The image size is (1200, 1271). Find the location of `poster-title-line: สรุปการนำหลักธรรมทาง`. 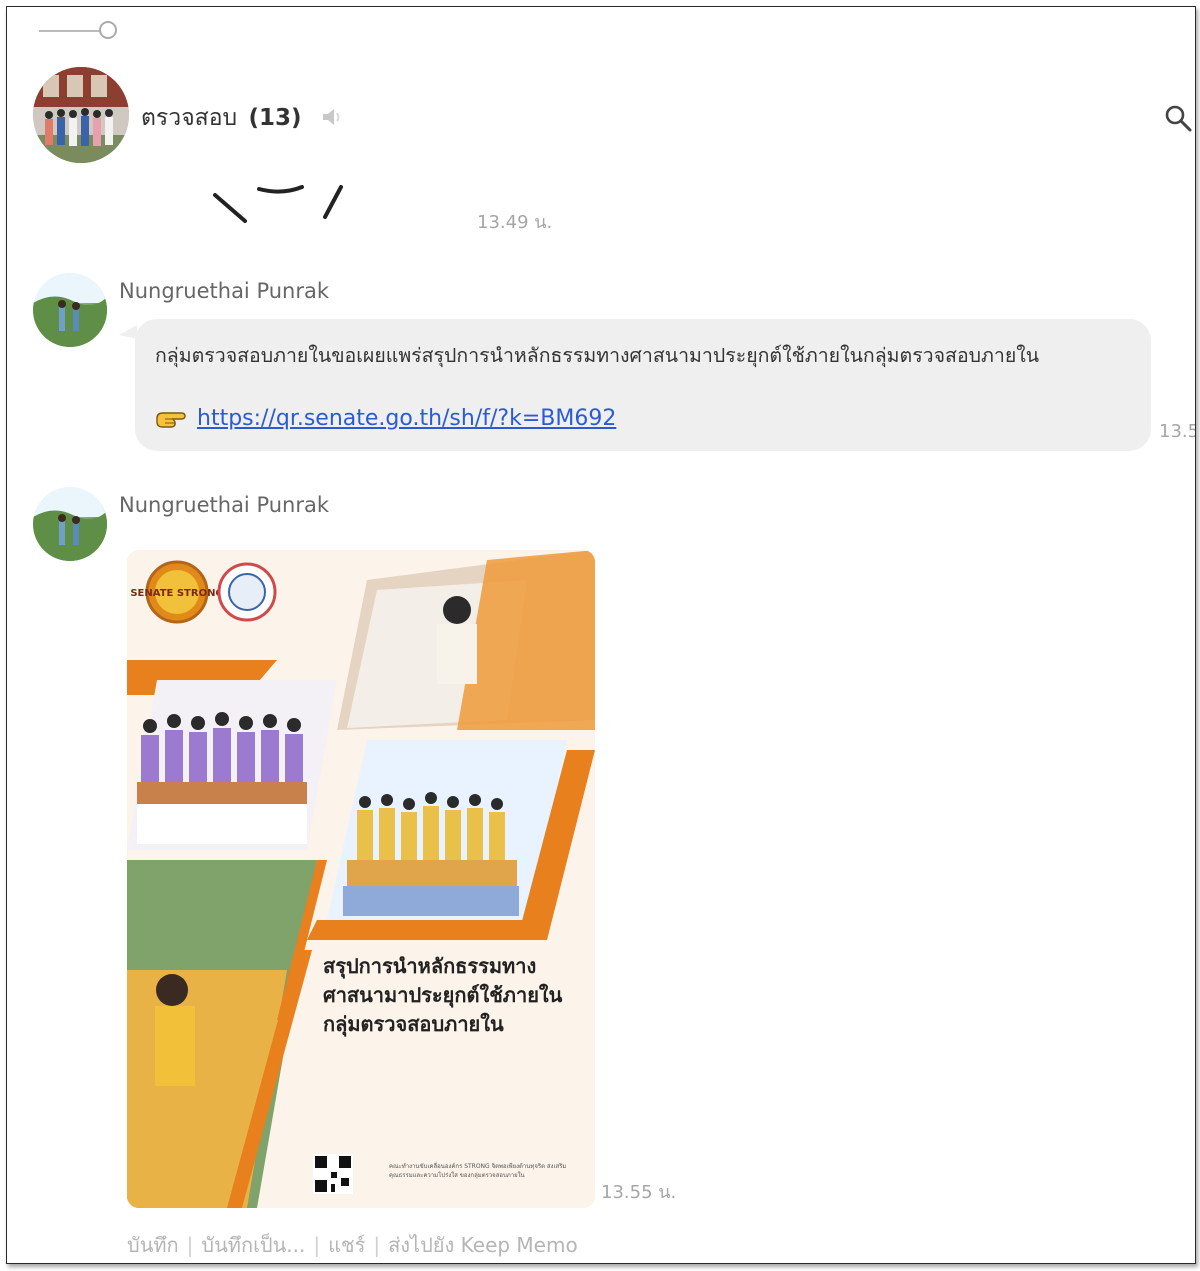

poster-title-line: สรุปการนำหลักธรรมทาง is located at coordinates (430, 966).